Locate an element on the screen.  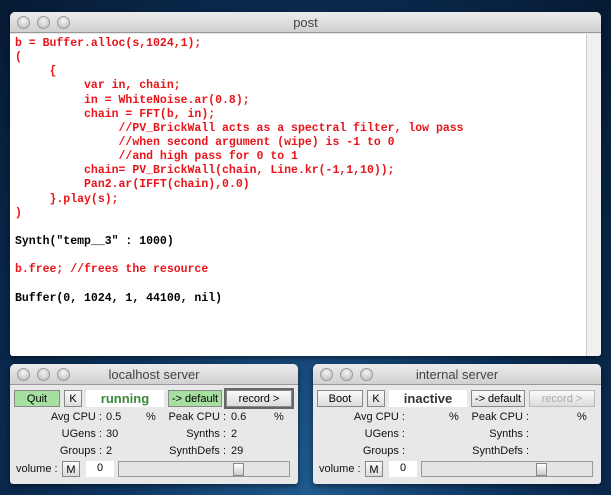
window-title: post is located at coordinates (305, 22).